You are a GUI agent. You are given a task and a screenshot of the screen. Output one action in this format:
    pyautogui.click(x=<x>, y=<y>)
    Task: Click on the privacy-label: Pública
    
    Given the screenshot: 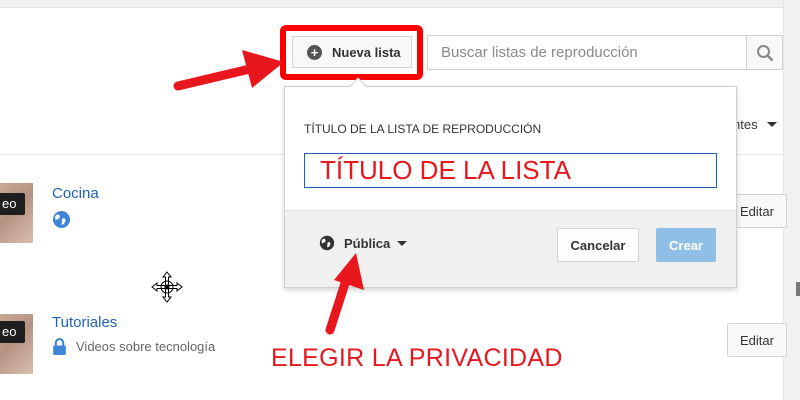 What is the action you would take?
    pyautogui.click(x=367, y=243)
    